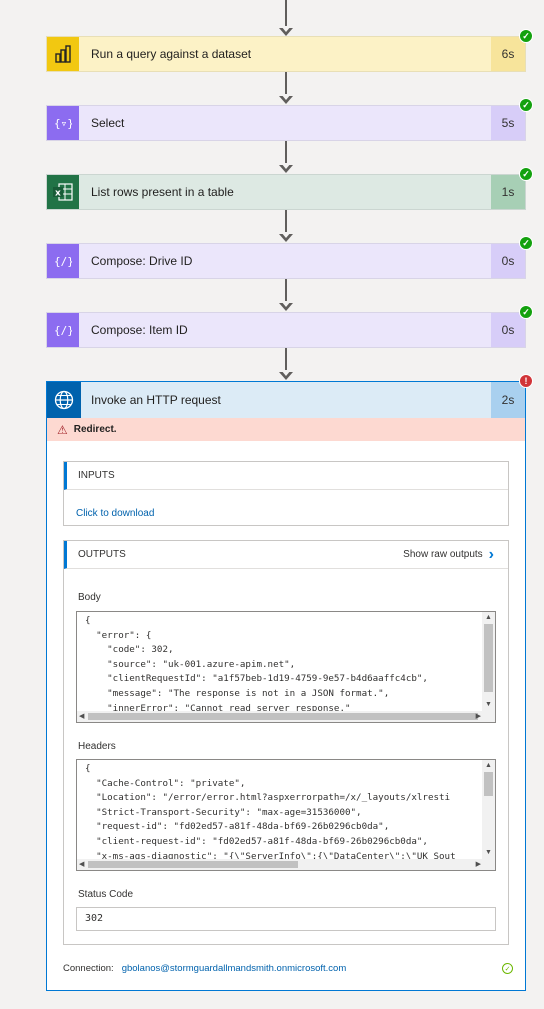 The image size is (544, 1009). I want to click on download-link: Click to download, so click(115, 513).